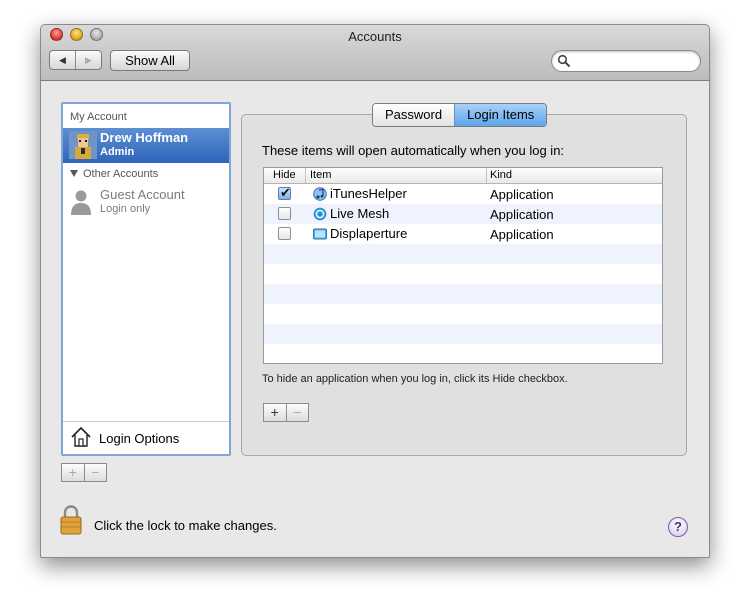  I want to click on tab-login-items: Login Items, so click(500, 115).